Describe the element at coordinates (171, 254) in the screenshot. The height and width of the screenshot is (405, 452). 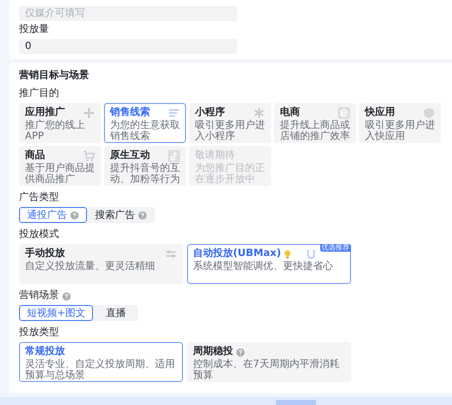
I see `slider-controls-icon` at that location.